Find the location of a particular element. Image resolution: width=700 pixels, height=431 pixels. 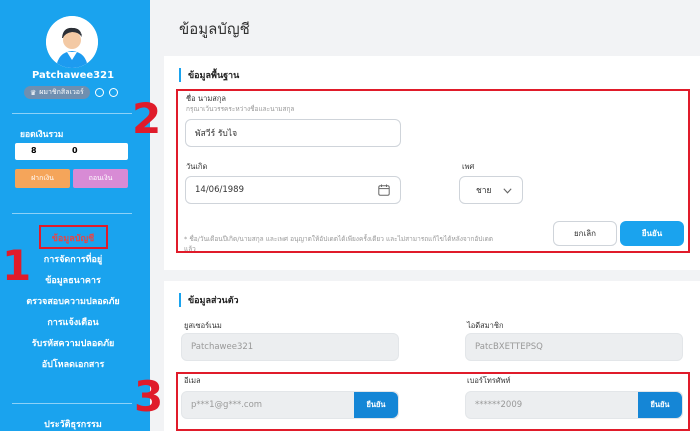

balance-label: ยอดเงินรวม is located at coordinates (42, 135).